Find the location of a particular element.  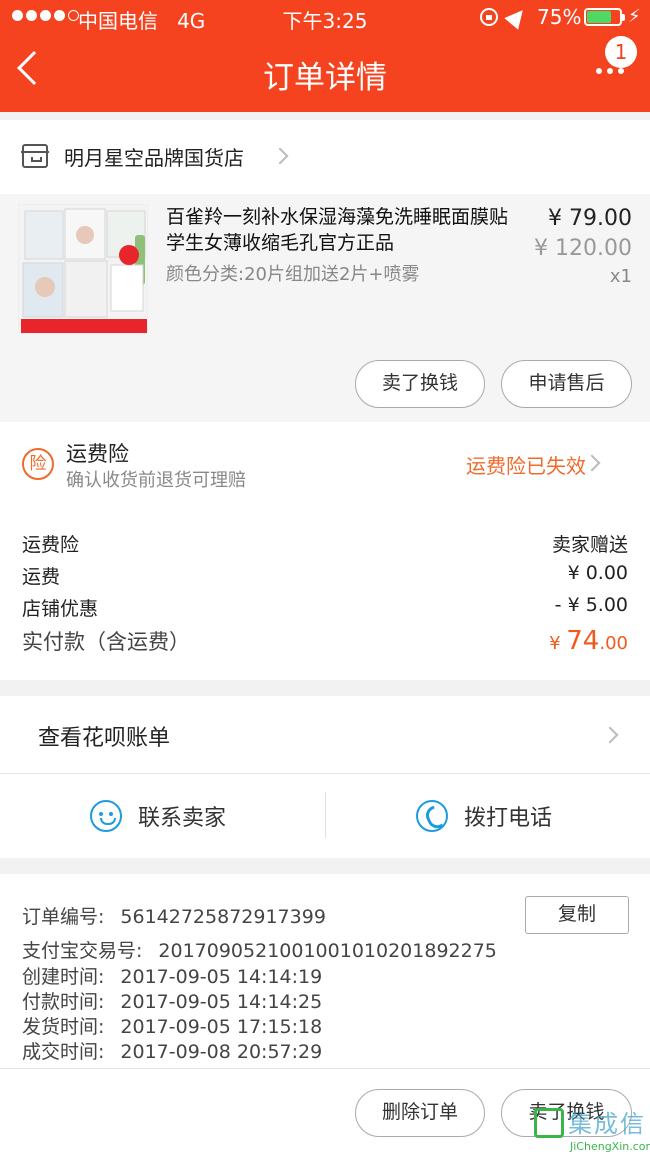

alipay-trade-row: 支付宝交易号: 2017090521001001010201892275 is located at coordinates (259, 951).